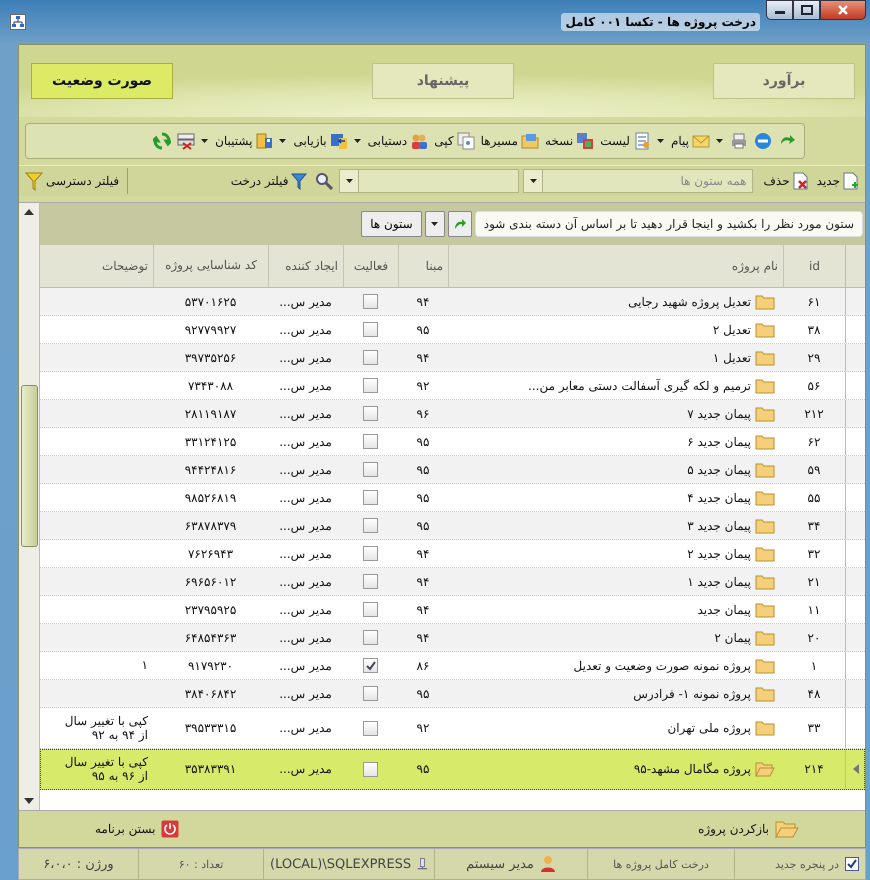  I want to click on table-cell-text: ۴۸, so click(814, 693).